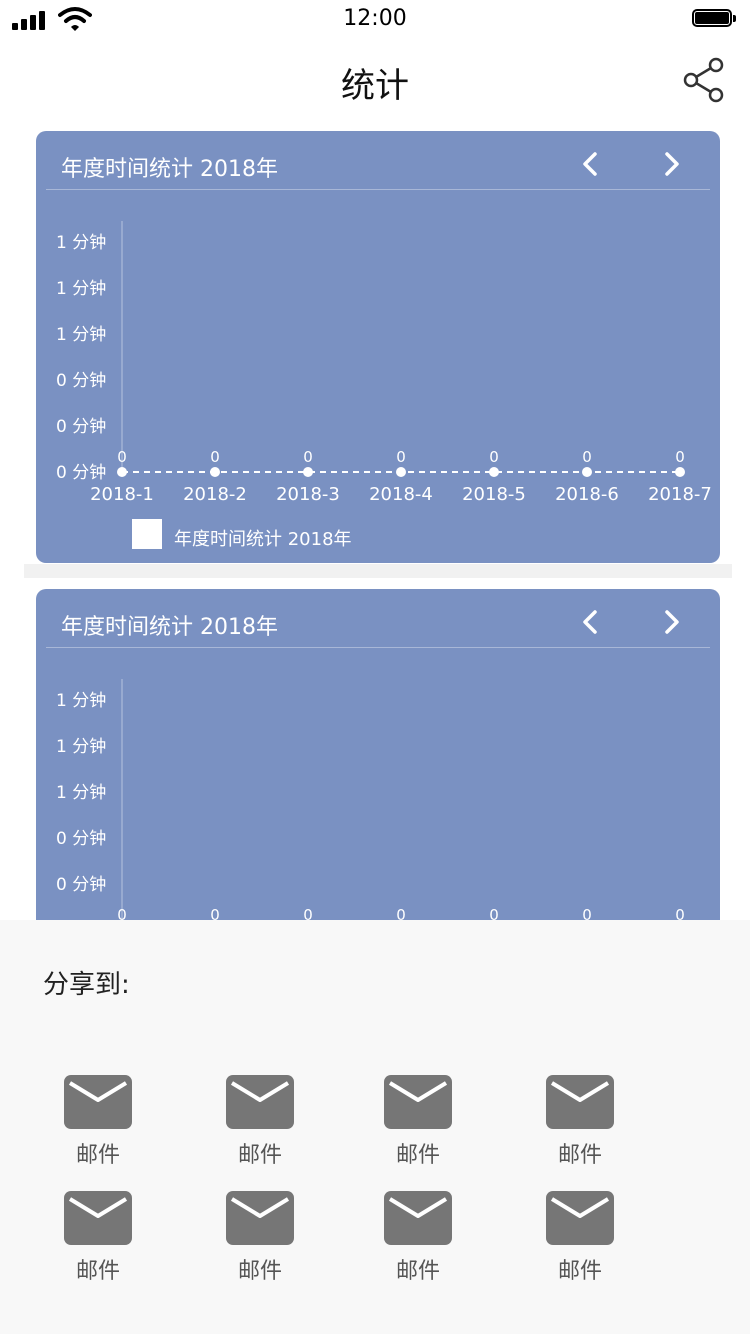 Image resolution: width=750 pixels, height=1334 pixels. Describe the element at coordinates (215, 494) in the screenshot. I see `x-tick-label: 2018-2` at that location.